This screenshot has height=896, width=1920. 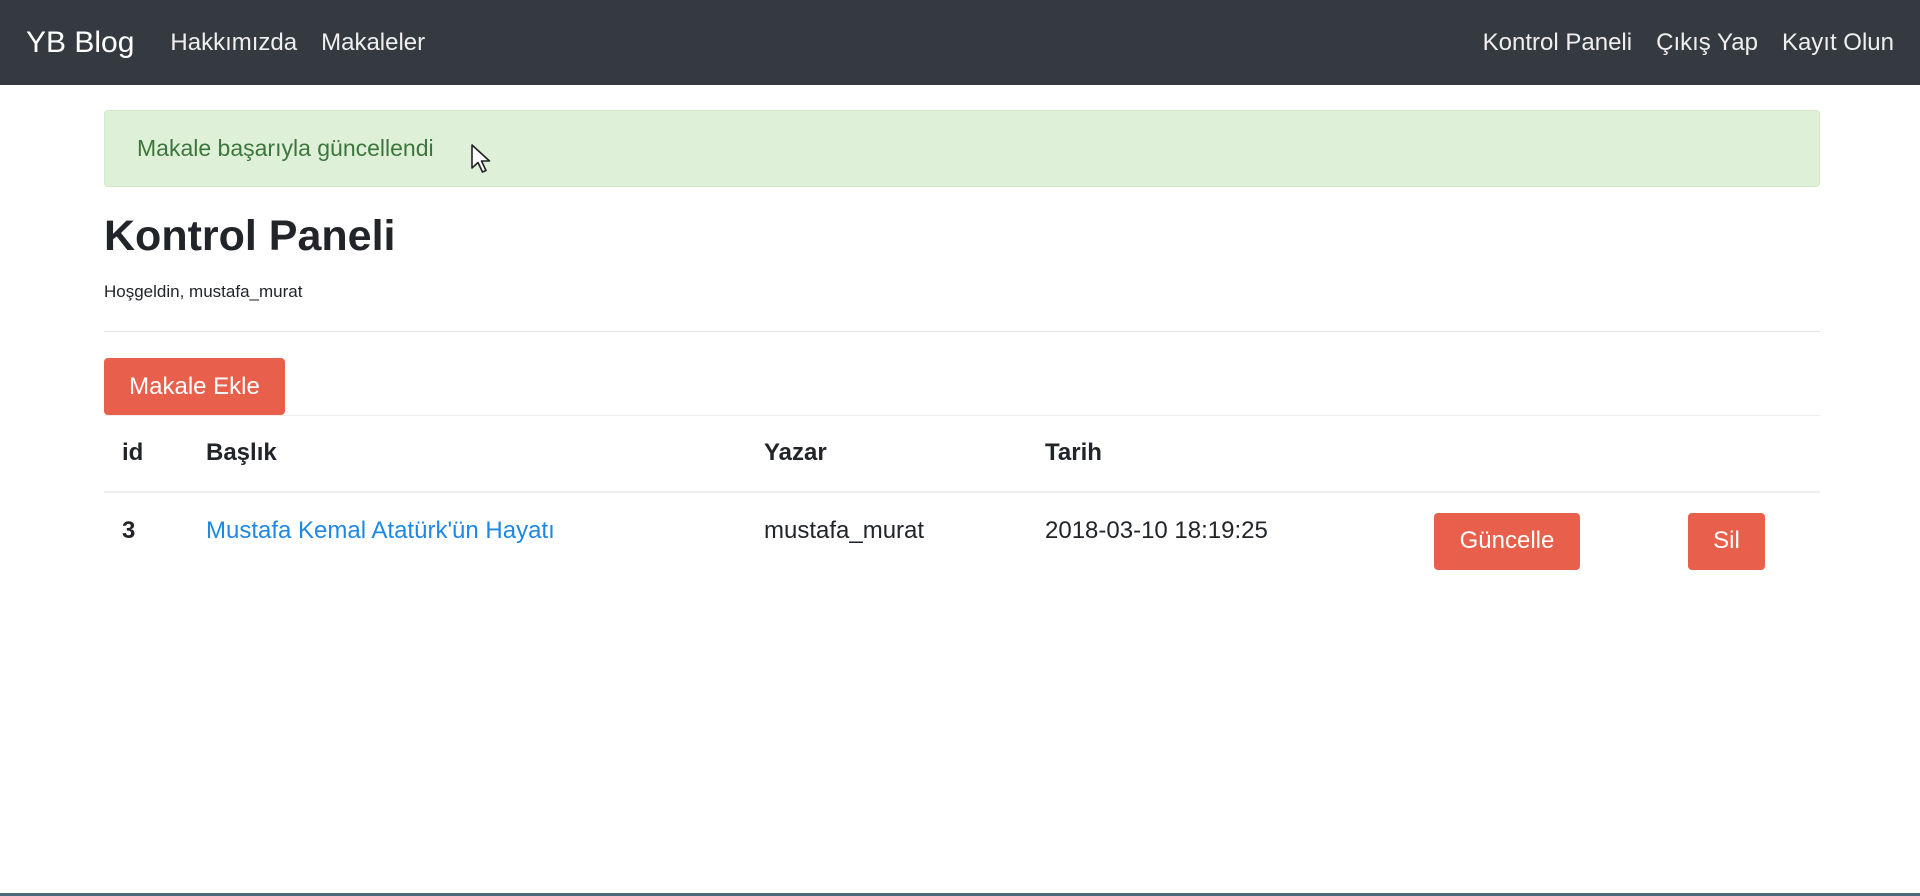 What do you see at coordinates (297, 43) in the screenshot?
I see `nav-left: Hakkımızda Makaleler` at bounding box center [297, 43].